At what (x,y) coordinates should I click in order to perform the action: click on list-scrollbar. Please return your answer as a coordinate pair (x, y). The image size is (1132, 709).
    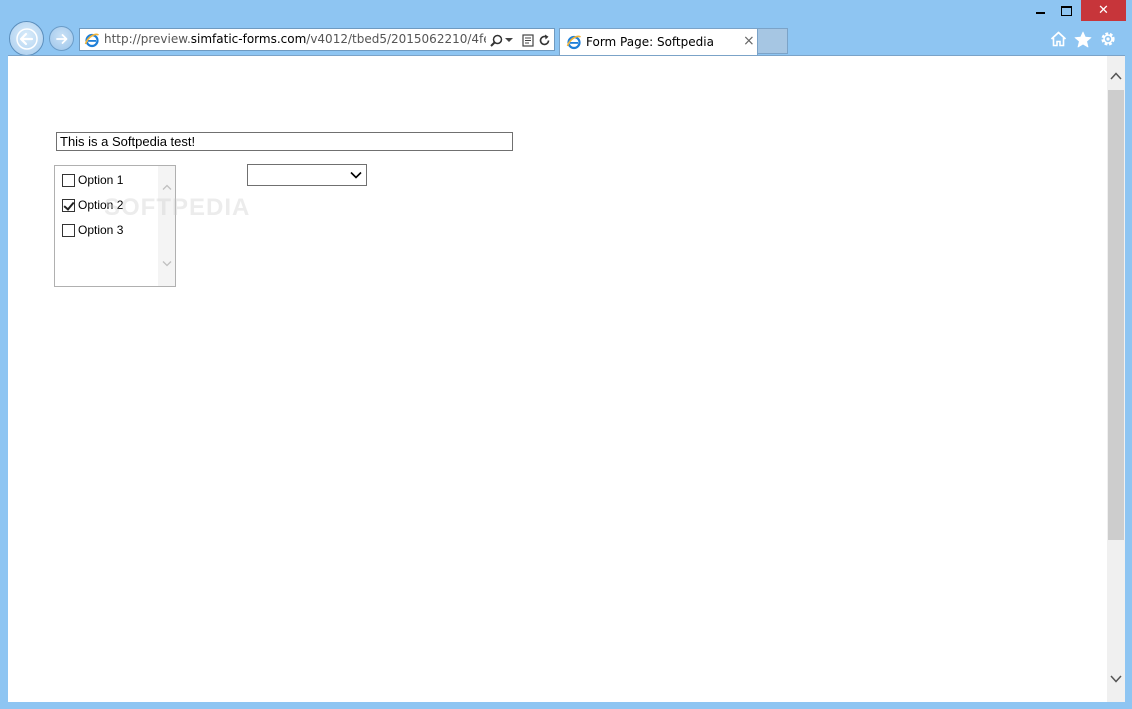
    Looking at the image, I should click on (166, 226).